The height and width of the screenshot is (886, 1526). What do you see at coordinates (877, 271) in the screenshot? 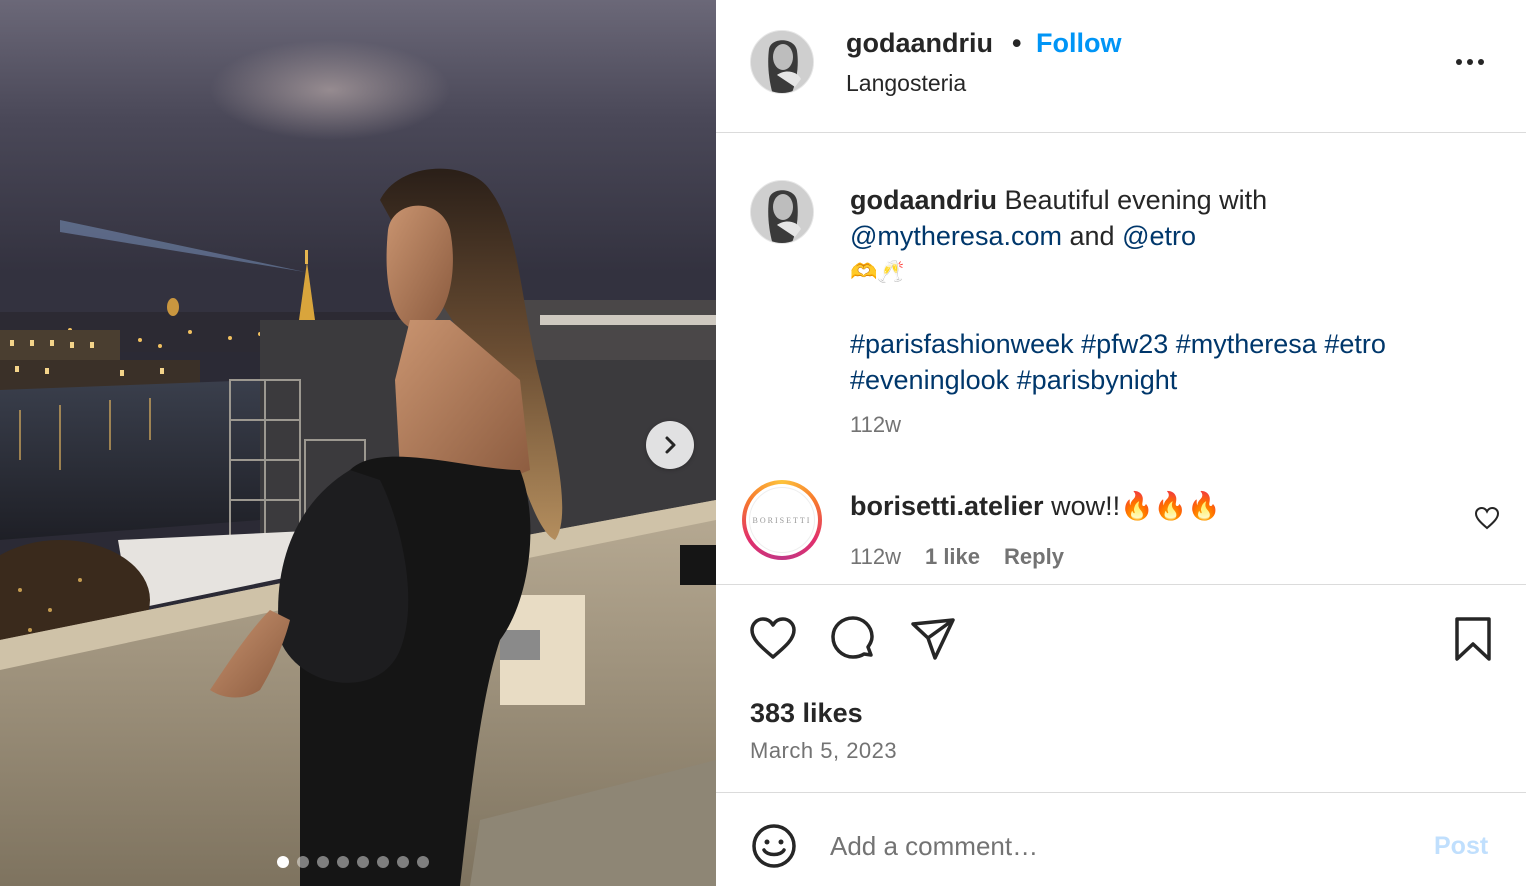
I see `caption-emojis: 🫶🥂` at bounding box center [877, 271].